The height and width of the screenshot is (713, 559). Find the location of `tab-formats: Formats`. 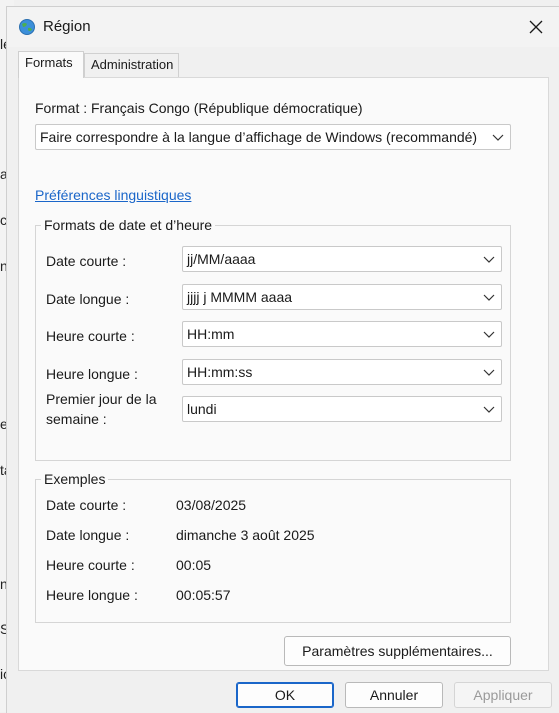

tab-formats: Formats is located at coordinates (51, 64).